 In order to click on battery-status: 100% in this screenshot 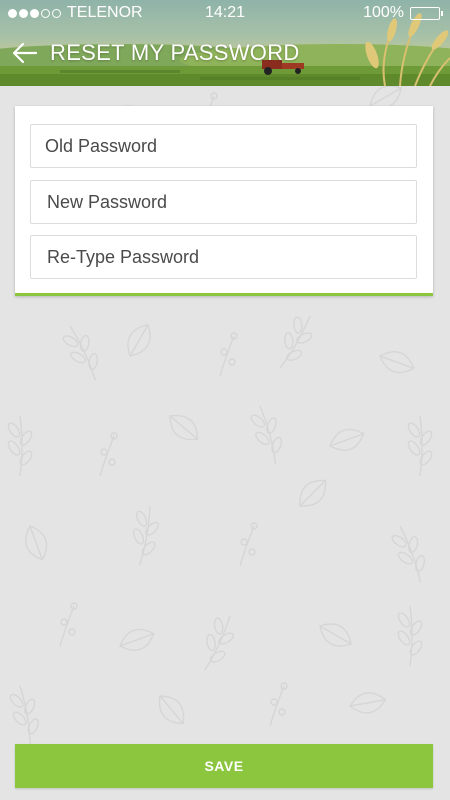, I will do `click(403, 13)`.